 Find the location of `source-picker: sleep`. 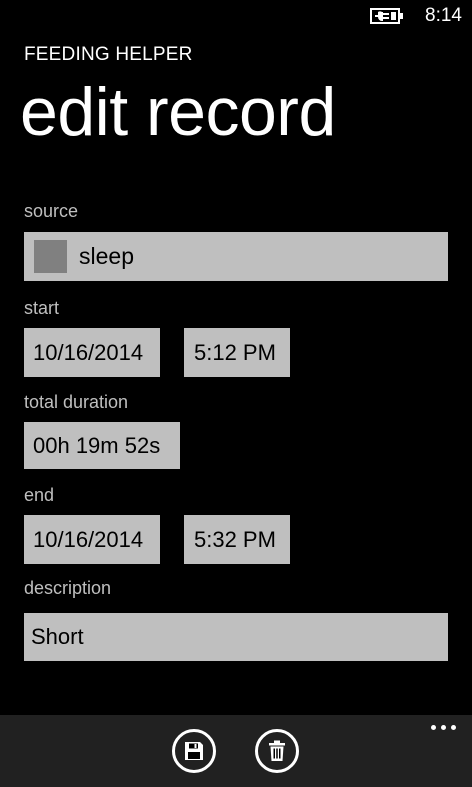

source-picker: sleep is located at coordinates (236, 256).